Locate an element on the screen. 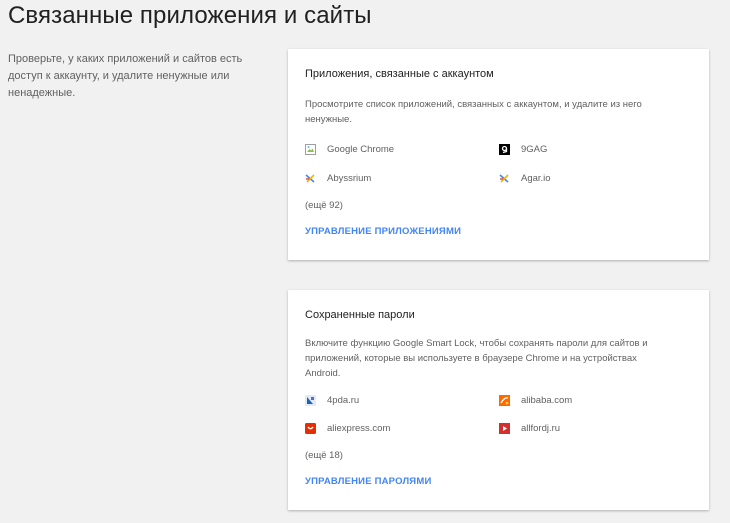  app-item-agar-io: Agar.io is located at coordinates (525, 178).